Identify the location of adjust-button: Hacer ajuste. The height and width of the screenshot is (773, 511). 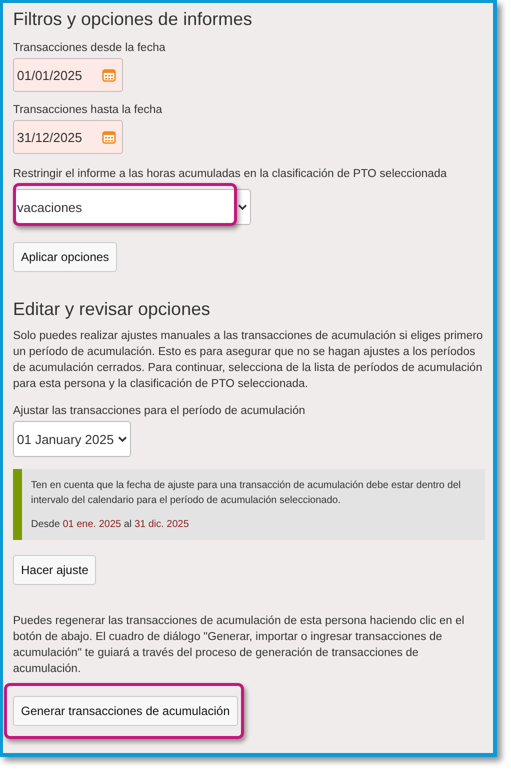
(54, 570).